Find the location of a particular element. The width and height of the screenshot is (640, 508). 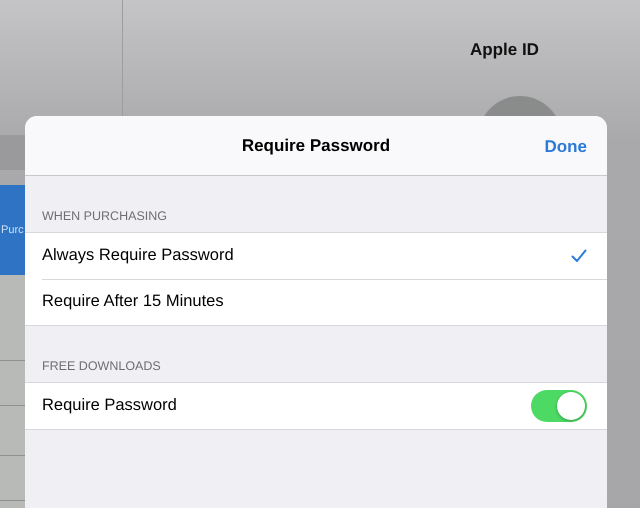

row-label: Always Require Password is located at coordinates (138, 255).